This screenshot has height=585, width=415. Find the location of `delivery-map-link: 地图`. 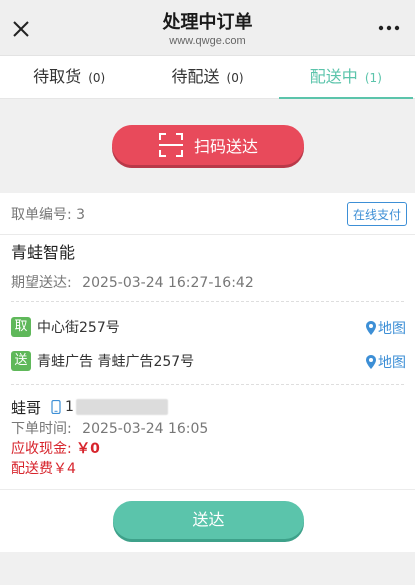

delivery-map-link: 地图 is located at coordinates (386, 362).